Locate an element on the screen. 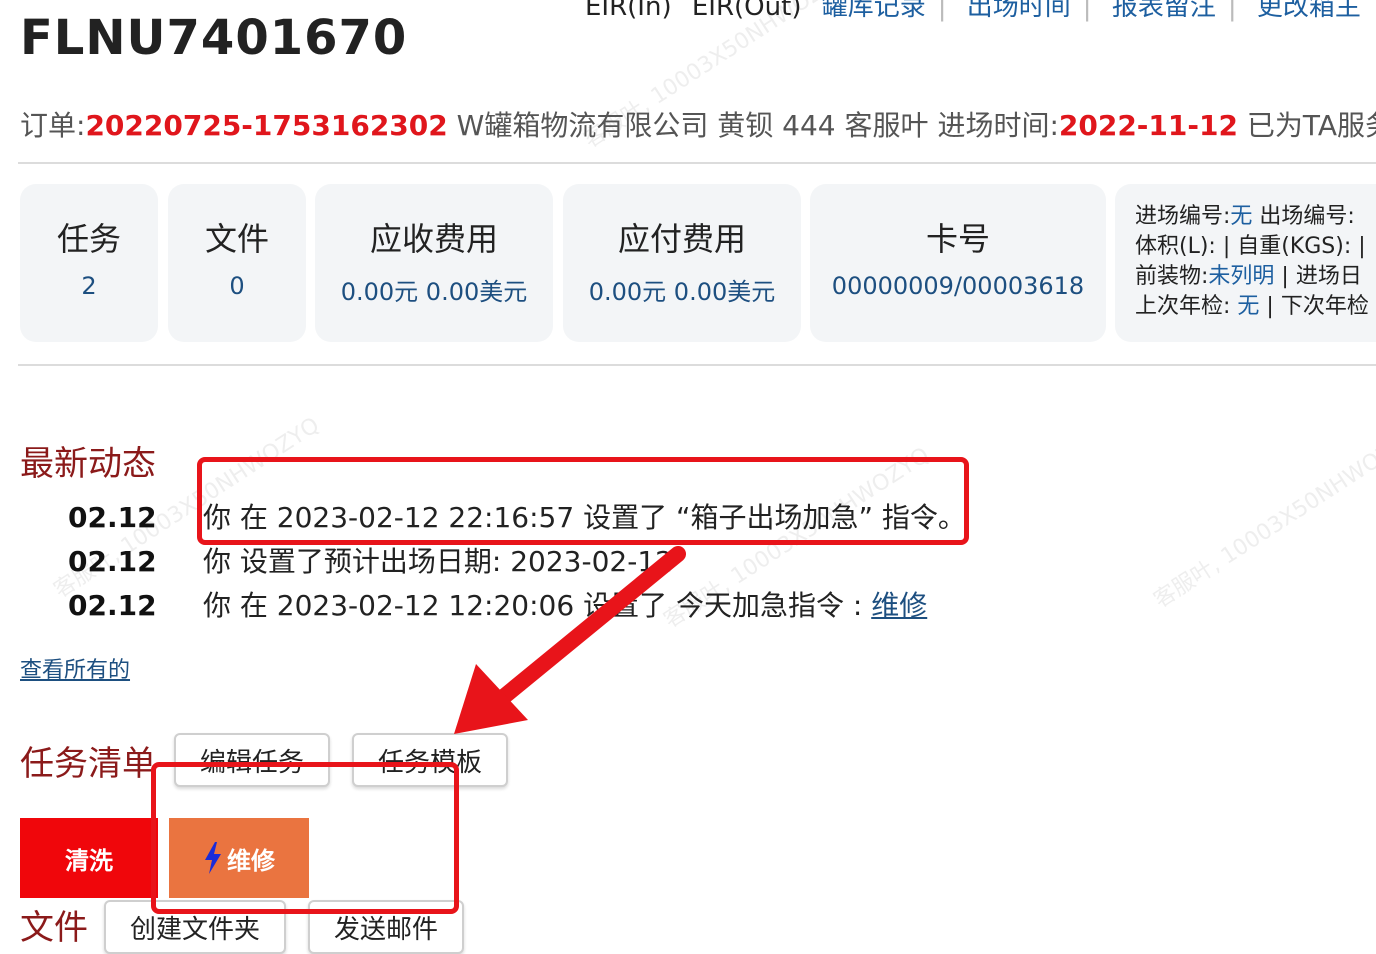 Image resolution: width=1376 pixels, height=954 pixels. served-text: 已为TA服务 is located at coordinates (1311, 125).